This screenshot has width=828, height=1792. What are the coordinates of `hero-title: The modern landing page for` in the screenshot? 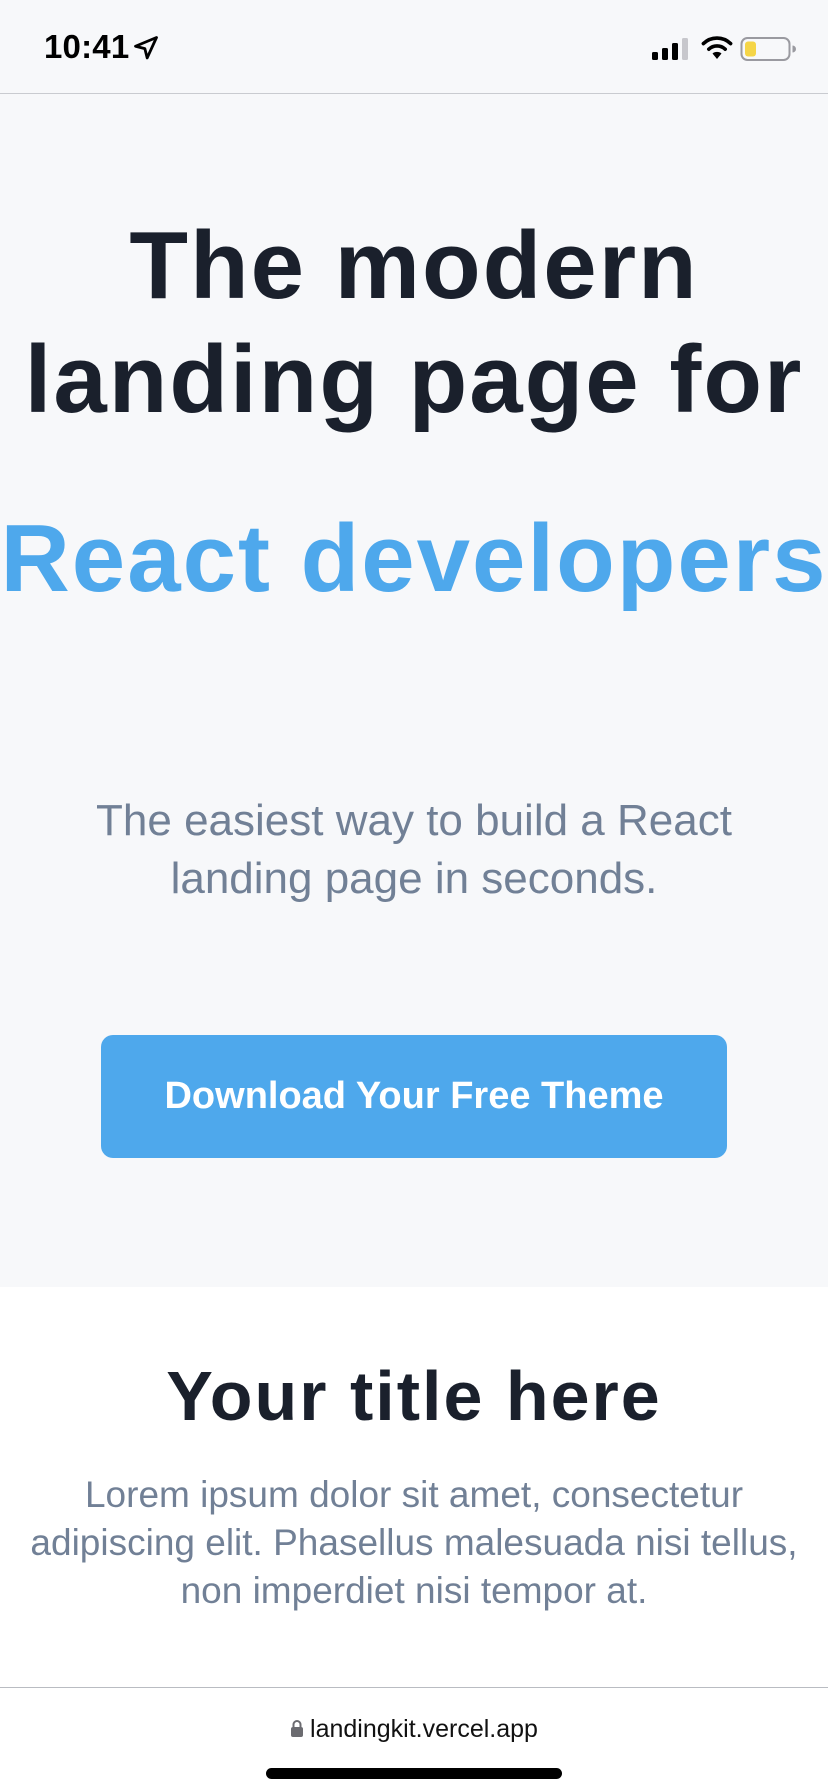 It's located at (414, 322).